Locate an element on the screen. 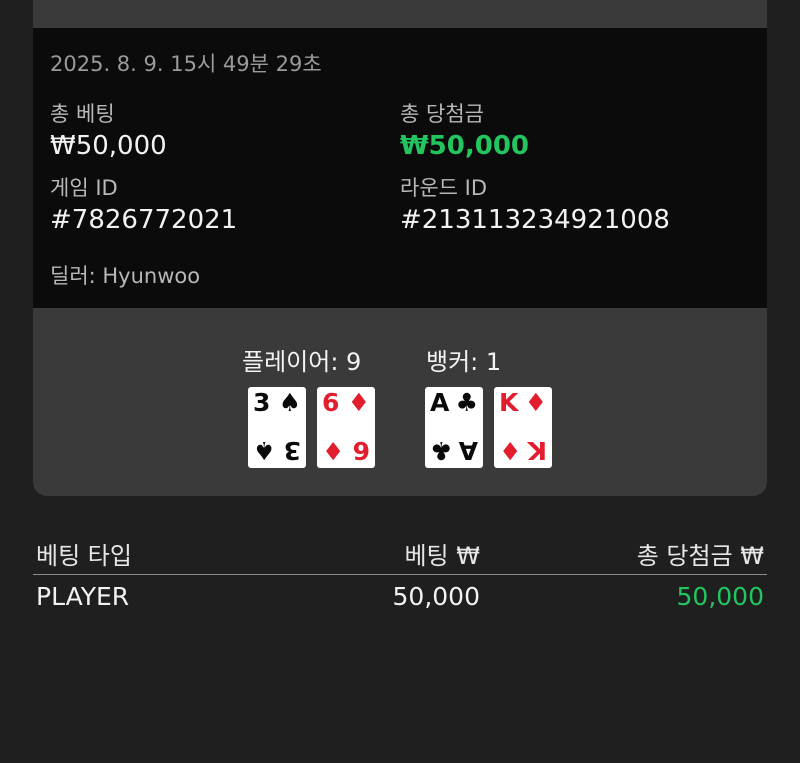 Image resolution: width=800 pixels, height=763 pixels. banker-card-1: A ♣ A ♣ is located at coordinates (454, 427).